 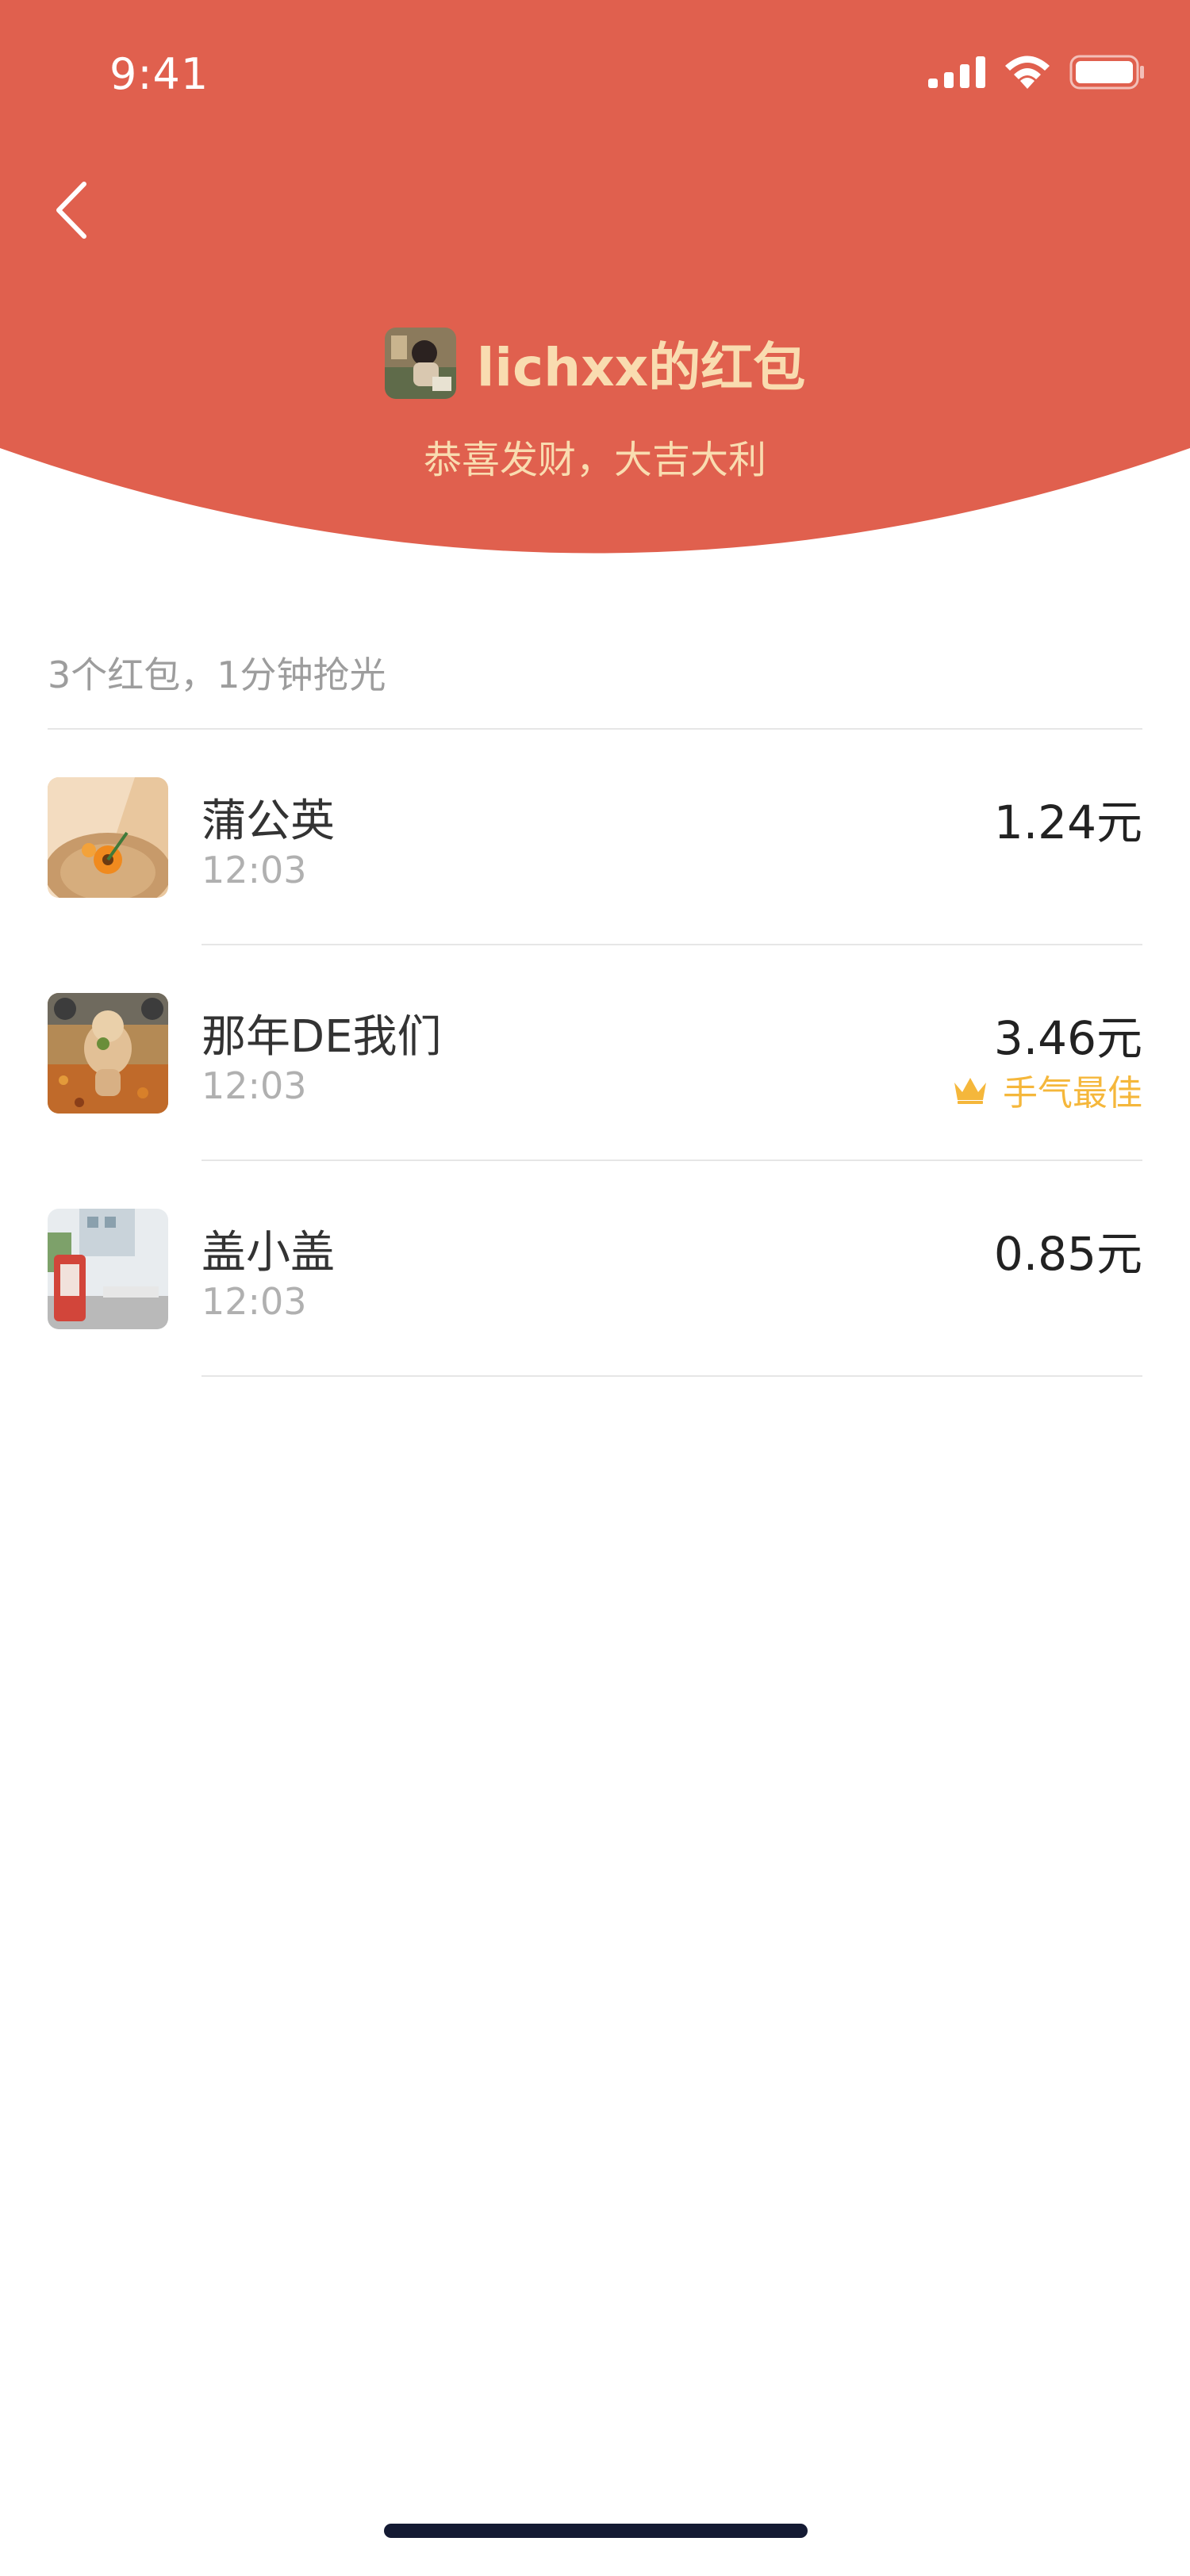 I want to click on sender-avatar, so click(x=420, y=363).